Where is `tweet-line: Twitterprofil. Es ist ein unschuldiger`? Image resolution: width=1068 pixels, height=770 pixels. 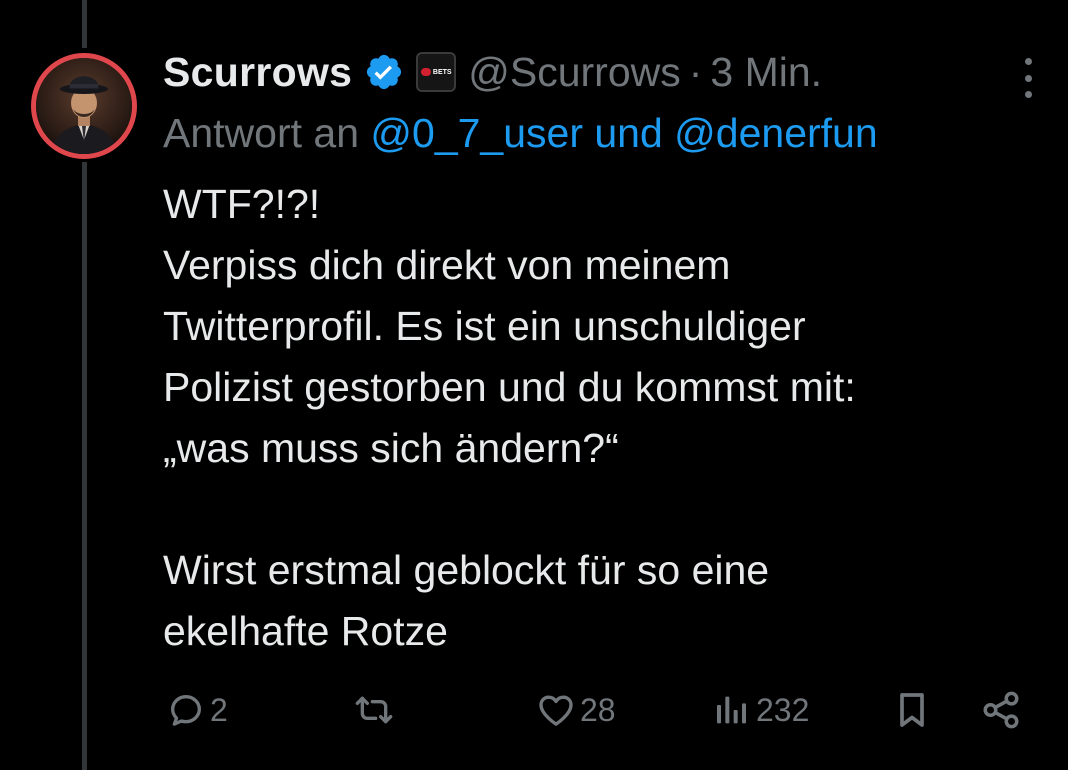 tweet-line: Twitterprofil. Es ist ein unschuldiger is located at coordinates (484, 326).